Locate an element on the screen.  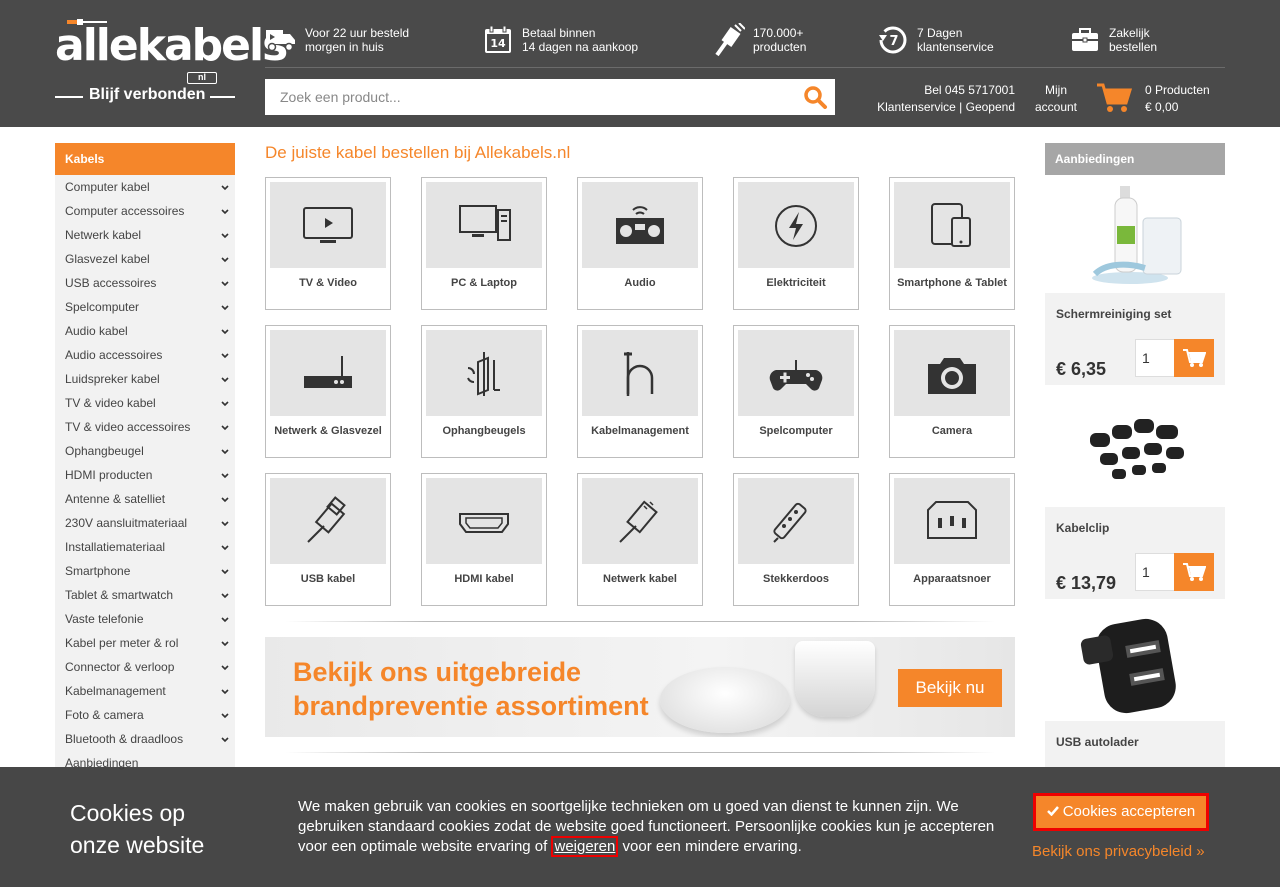
sidebar-item: Connector & verloop is located at coordinates (145, 667).